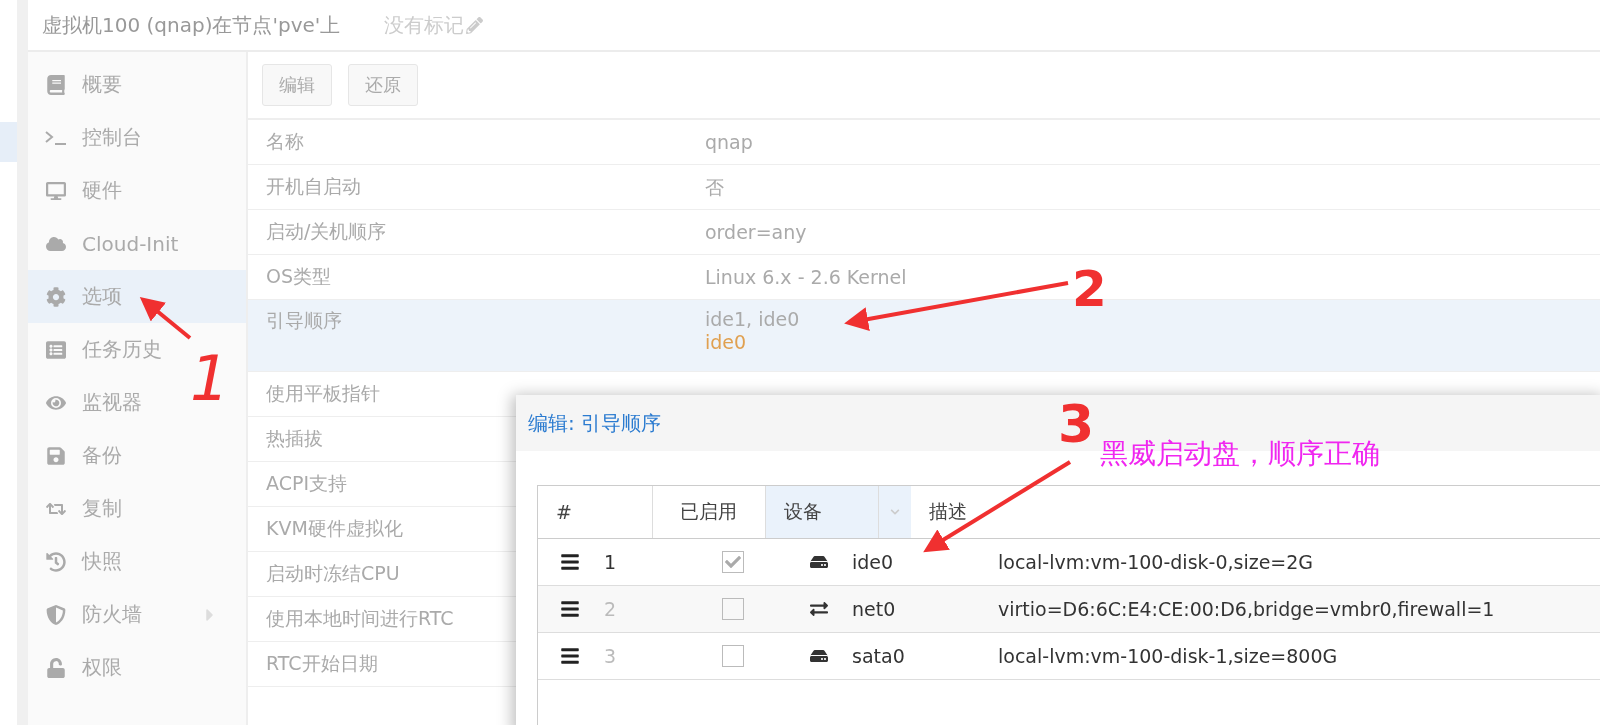  What do you see at coordinates (334, 529) in the screenshot?
I see `option-name: KVM硬件虚拟化` at bounding box center [334, 529].